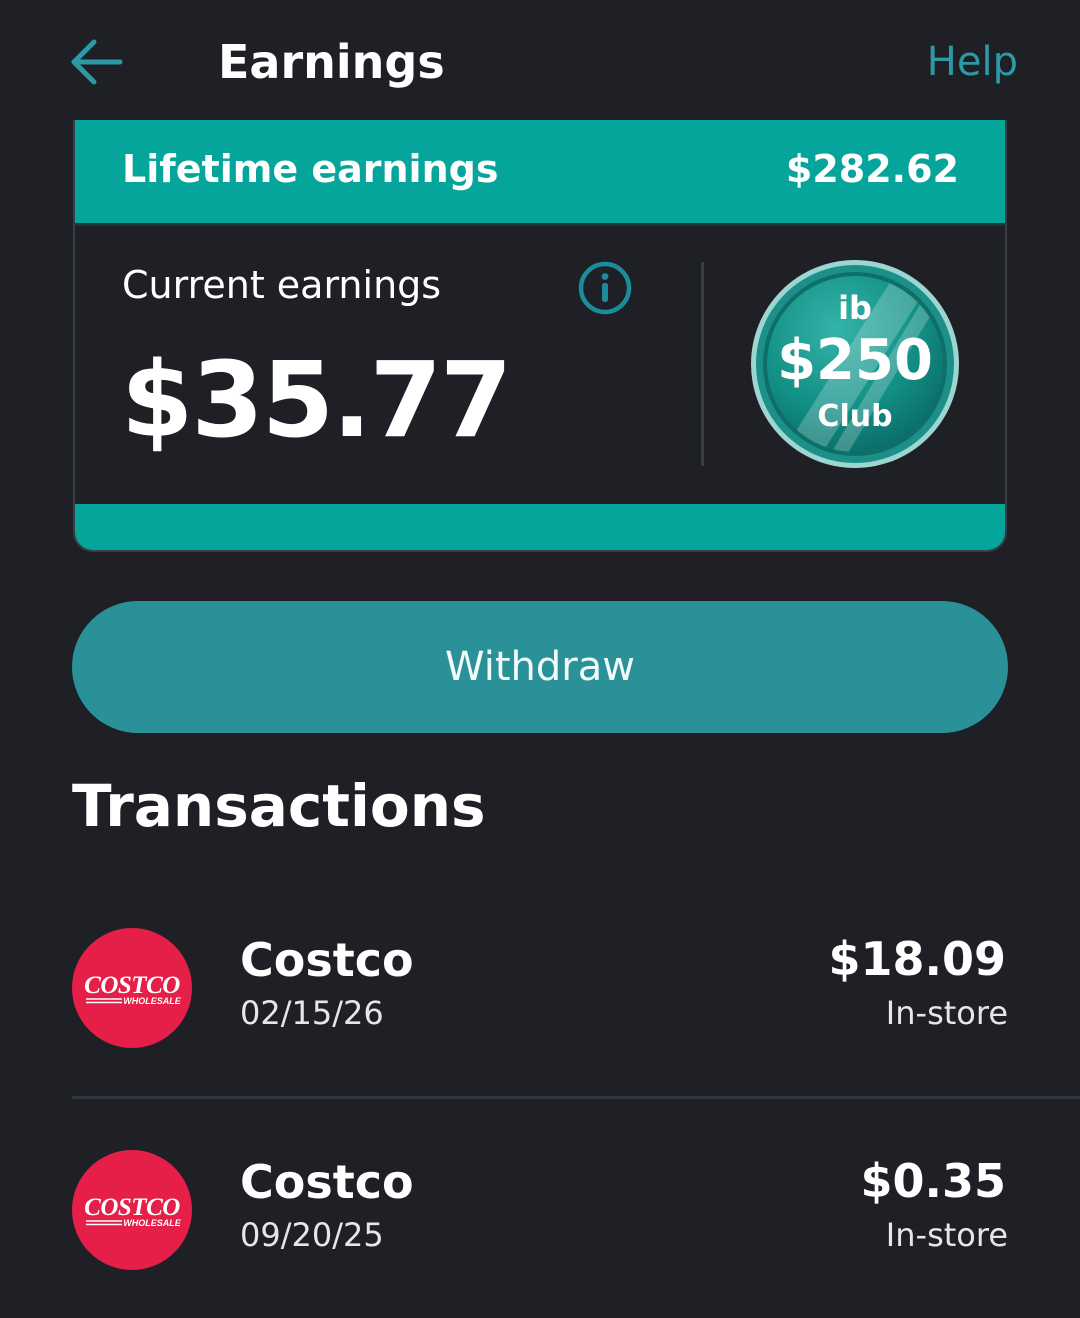 The width and height of the screenshot is (1080, 1318). I want to click on lifetime-earnings-bar: Lifetime earnings $282.62, so click(540, 173).